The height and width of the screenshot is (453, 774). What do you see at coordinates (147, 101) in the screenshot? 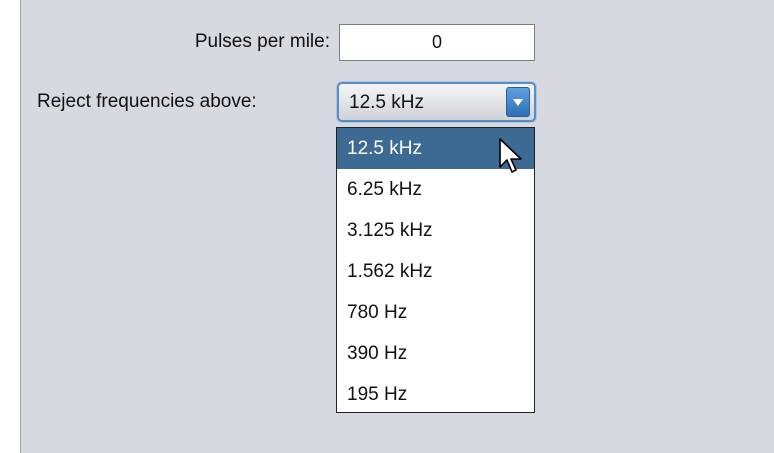
I see `reject-frequencies-label: Reject frequencies above:` at bounding box center [147, 101].